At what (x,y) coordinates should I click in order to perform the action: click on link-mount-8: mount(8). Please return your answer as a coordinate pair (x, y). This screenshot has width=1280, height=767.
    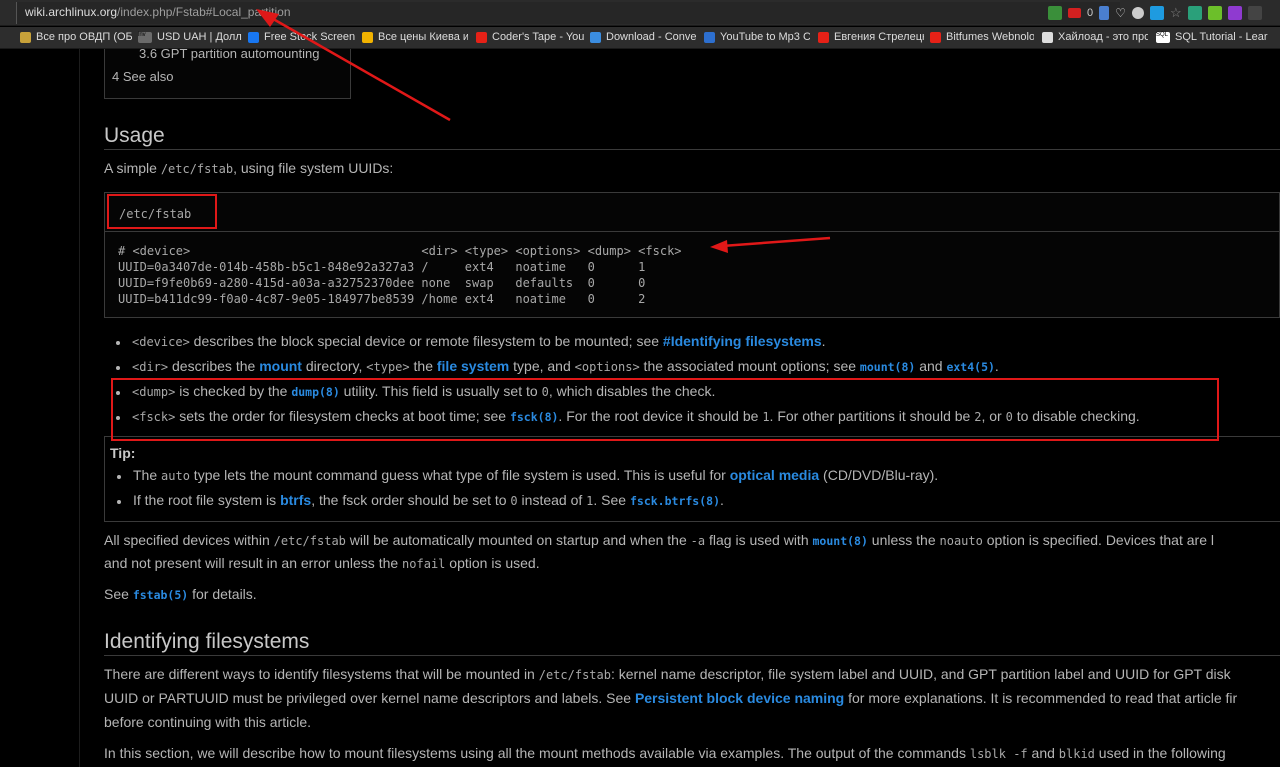
    Looking at the image, I should click on (887, 367).